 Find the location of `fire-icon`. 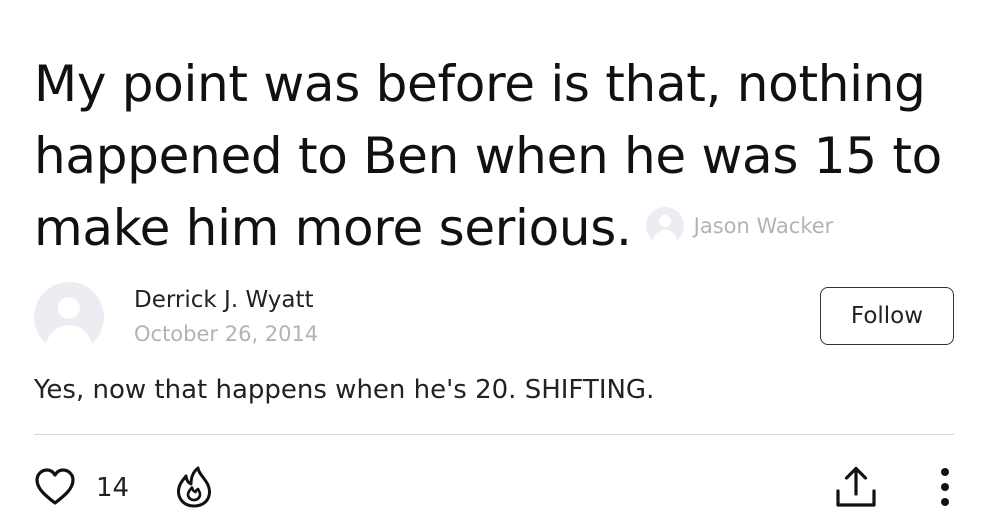

fire-icon is located at coordinates (194, 487).